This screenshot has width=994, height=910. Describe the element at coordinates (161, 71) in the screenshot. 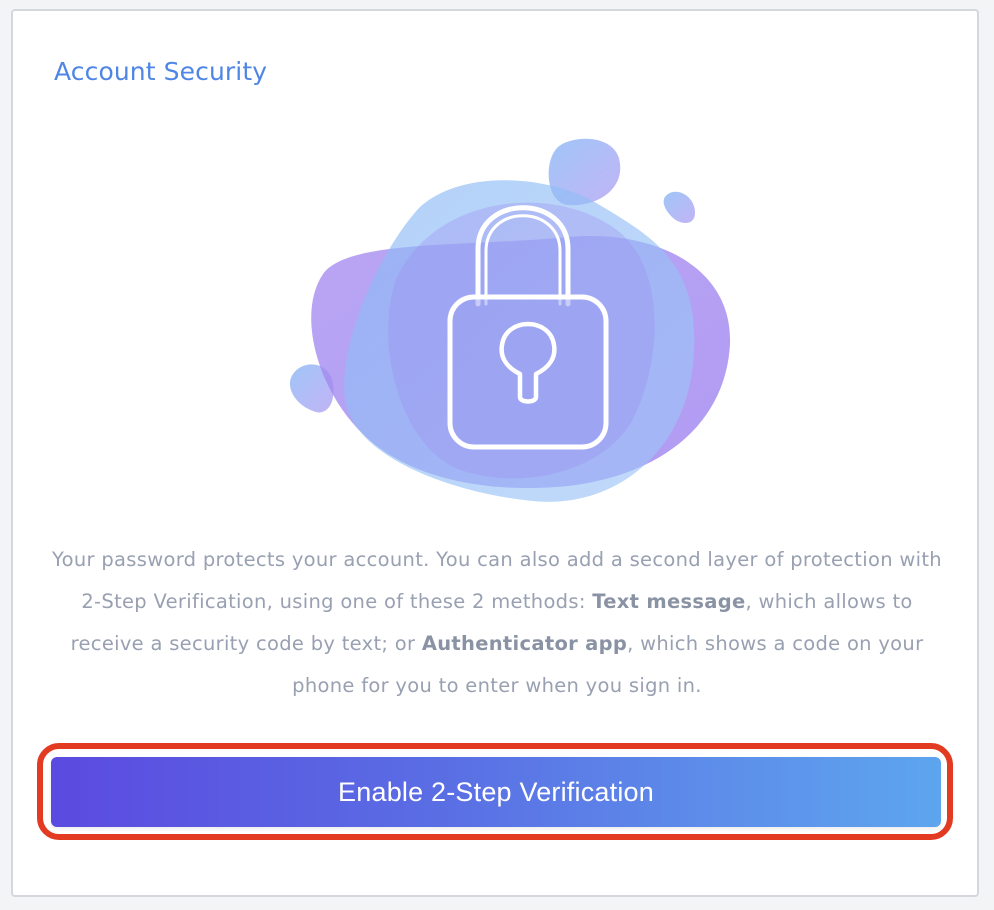

I see `card-title: Account Security` at that location.